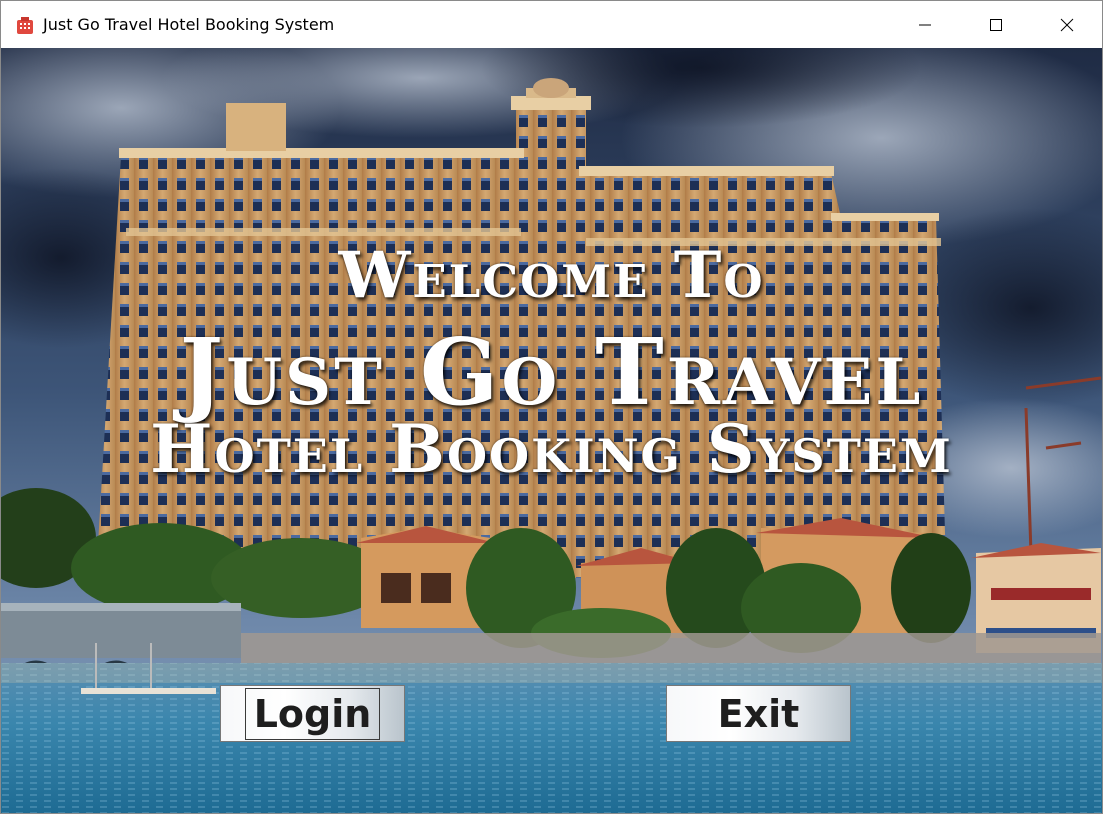 This screenshot has height=814, width=1103. Describe the element at coordinates (551, 275) in the screenshot. I see `welcome-heading: Welcome To` at that location.